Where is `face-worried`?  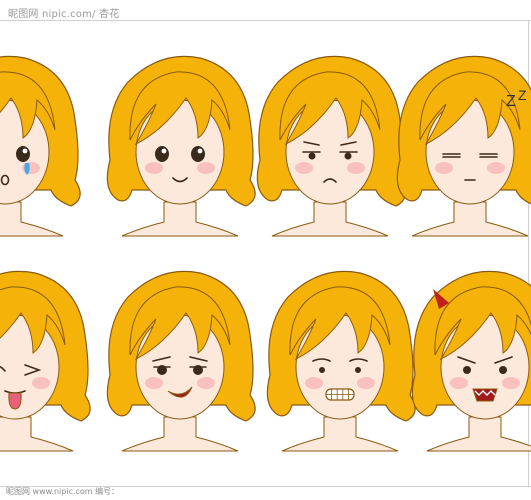 face-worried is located at coordinates (331, 146).